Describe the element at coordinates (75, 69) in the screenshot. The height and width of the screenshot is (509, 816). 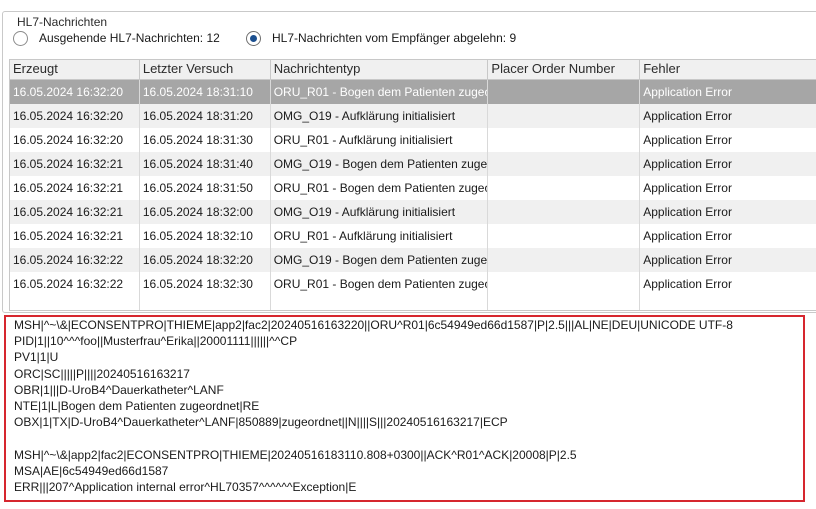
I see `column-header-created: Erzeugt` at that location.